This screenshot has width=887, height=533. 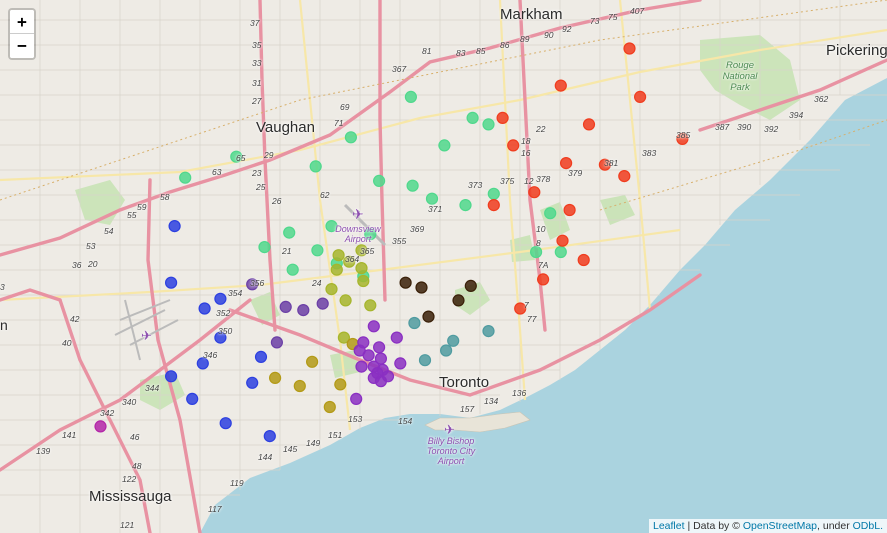 I want to click on odbl-link: ODbL., so click(x=868, y=526).